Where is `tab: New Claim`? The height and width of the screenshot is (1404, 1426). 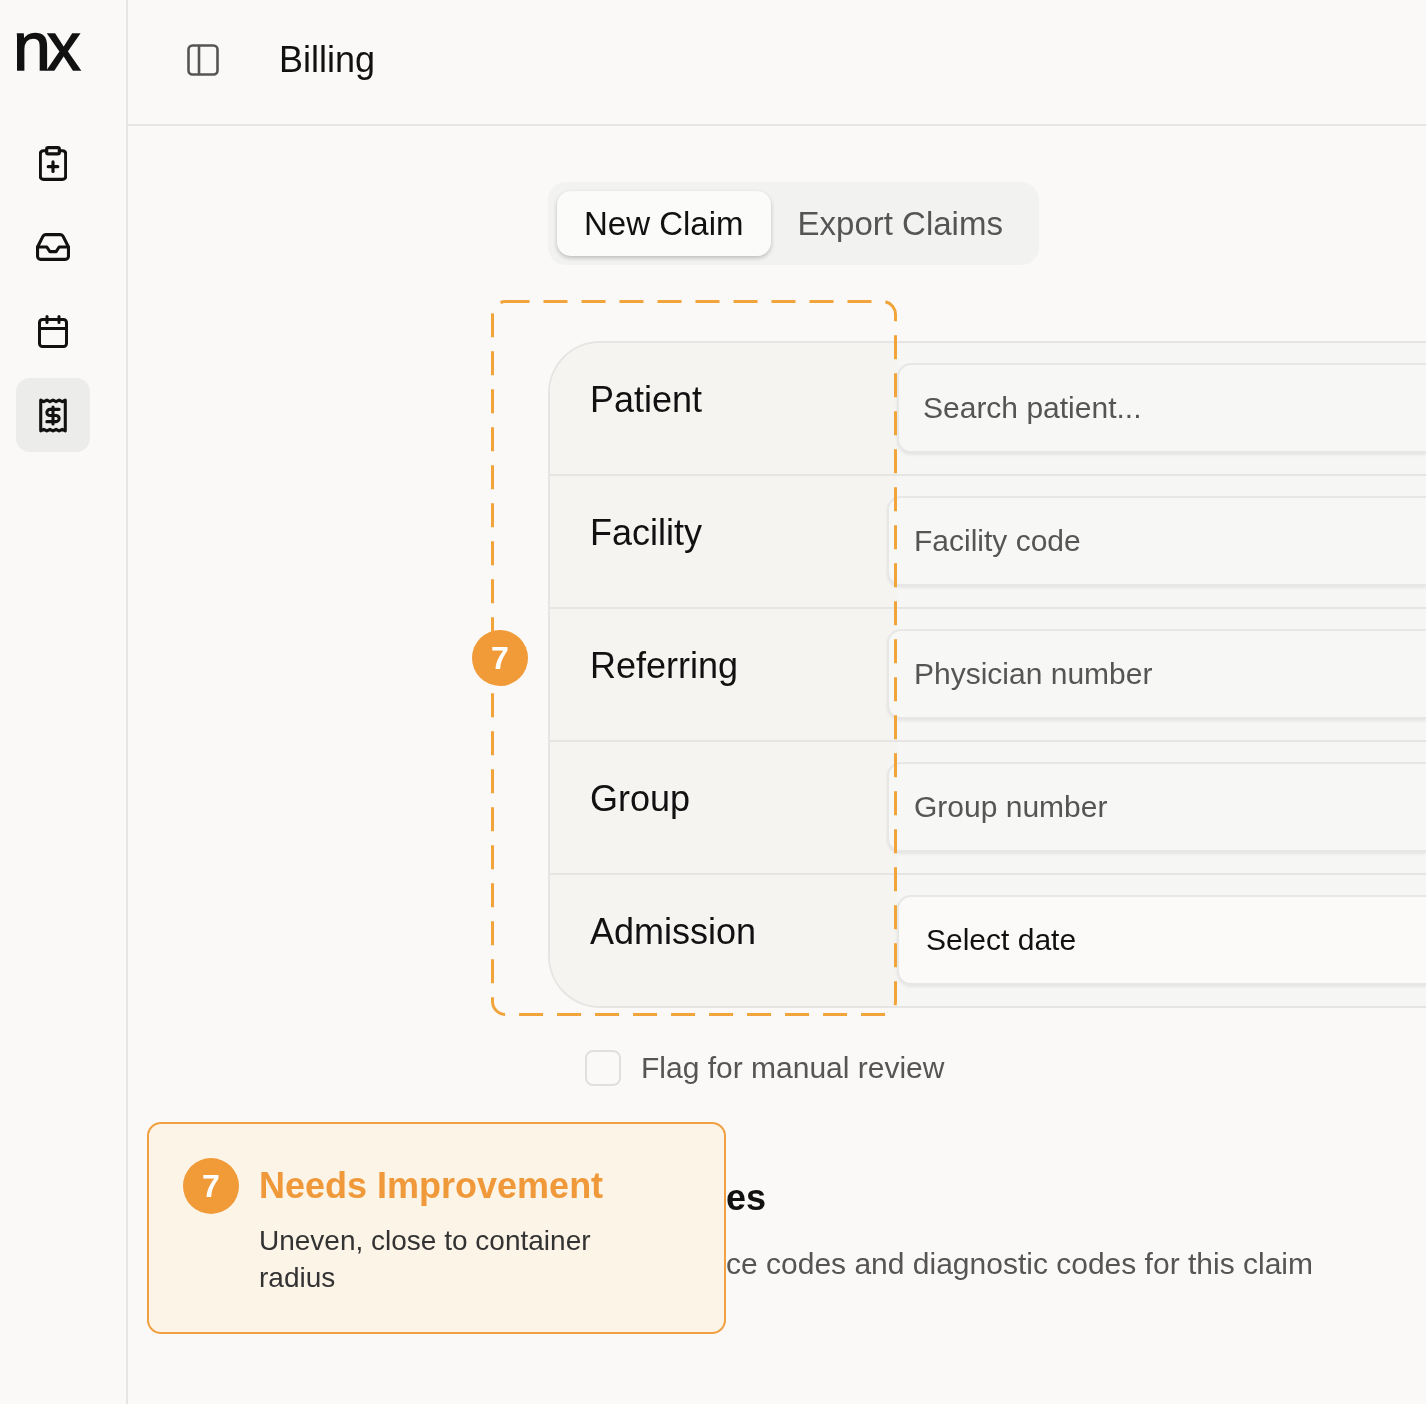
tab: New Claim is located at coordinates (664, 223).